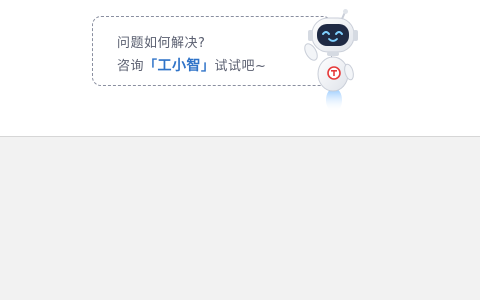  What do you see at coordinates (240, 66) in the screenshot?
I see `cta-suffix: 试试吧~` at bounding box center [240, 66].